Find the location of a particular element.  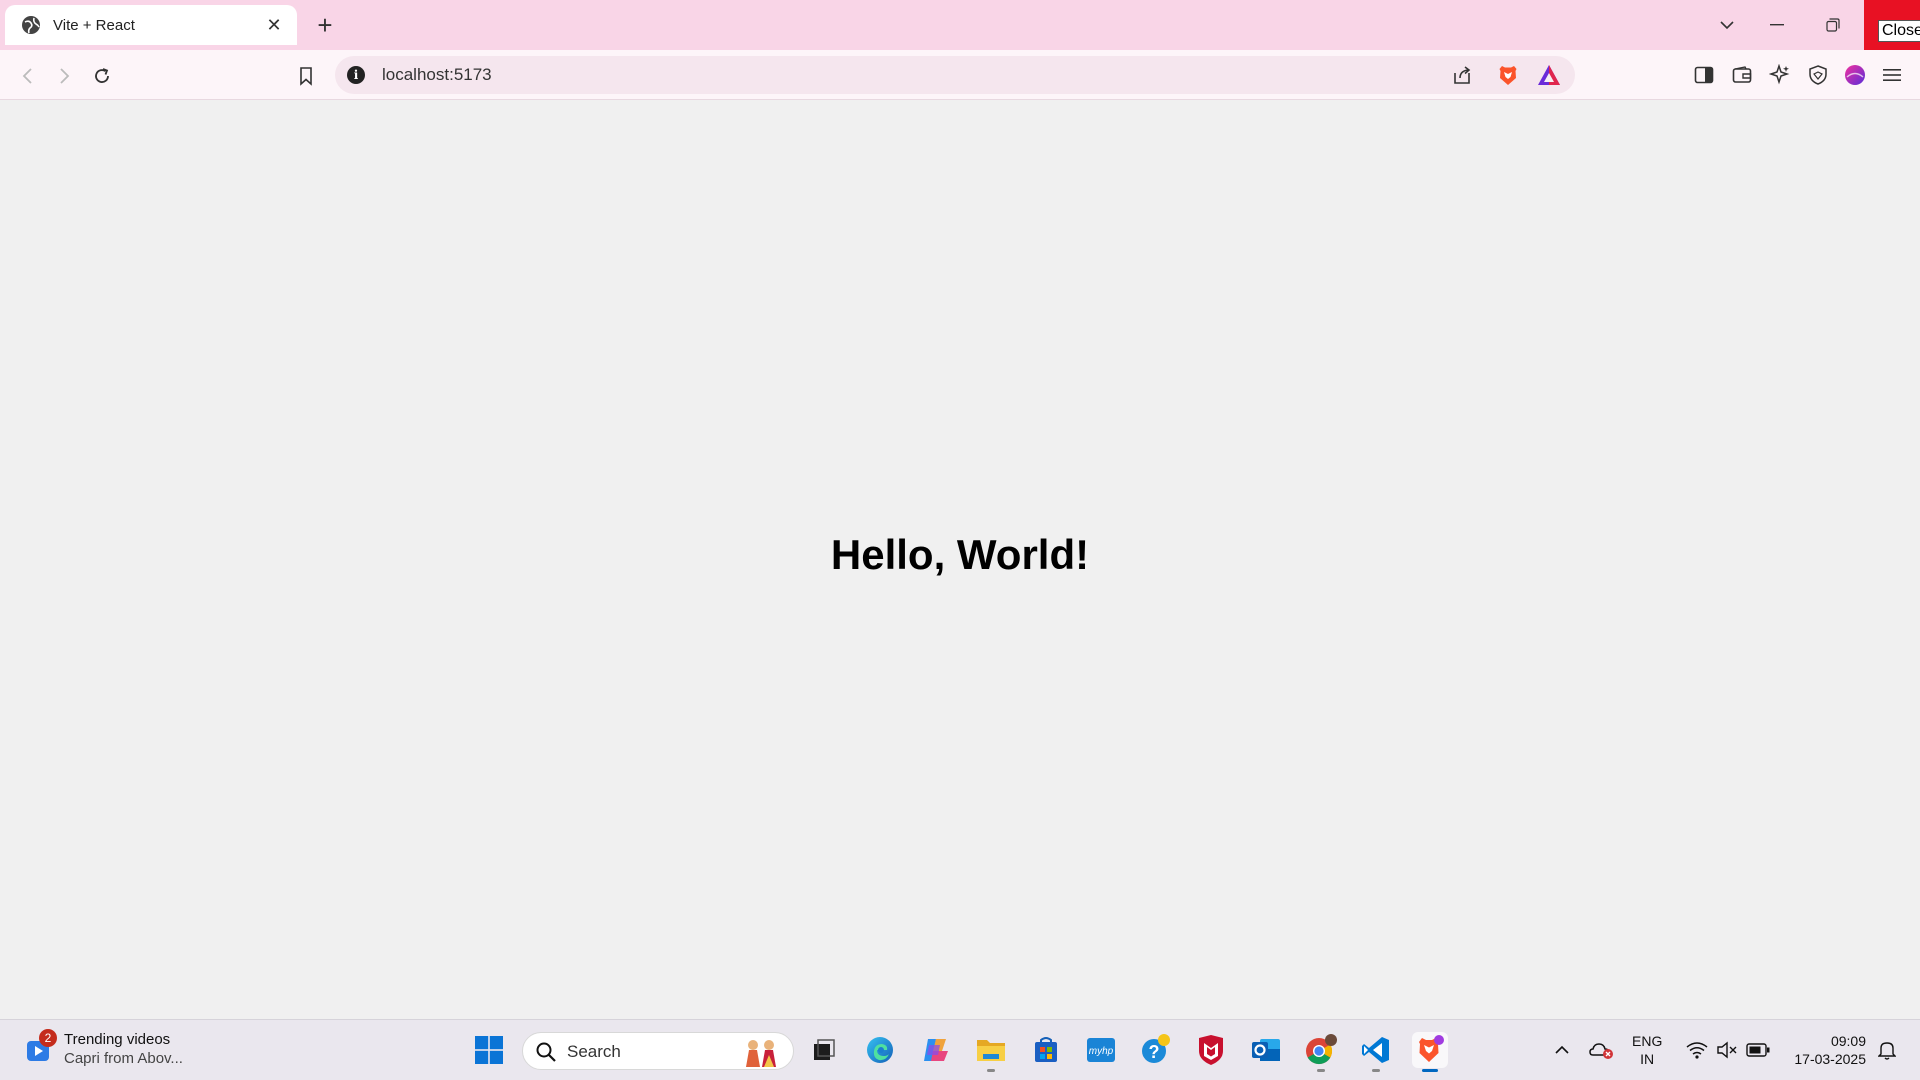

task-view-icon is located at coordinates (824, 1049).